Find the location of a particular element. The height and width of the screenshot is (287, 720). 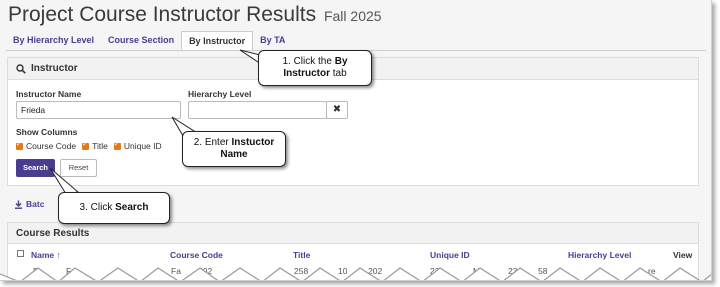

instructor-name-input: Frieda is located at coordinates (98, 110).